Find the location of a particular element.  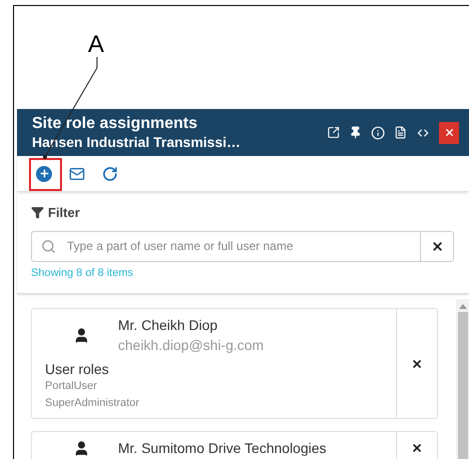

clear-icon is located at coordinates (437, 246).